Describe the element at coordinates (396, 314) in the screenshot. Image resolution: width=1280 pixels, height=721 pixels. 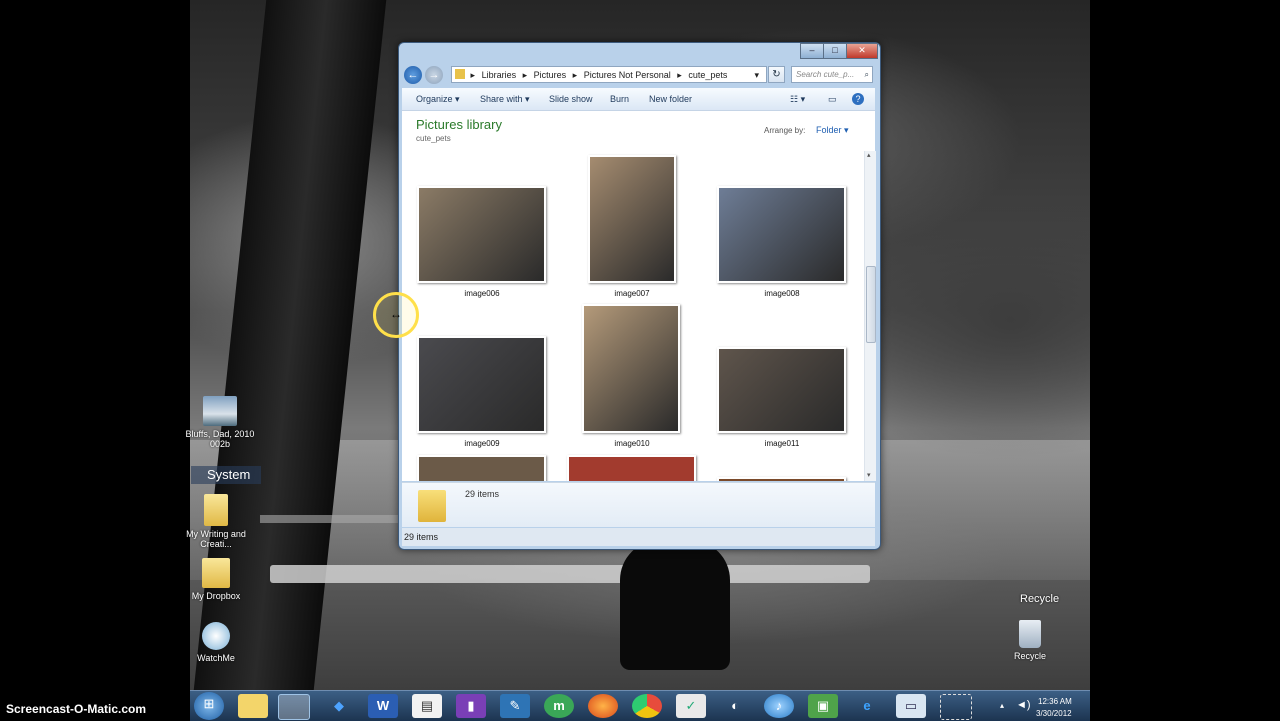
I see `resize-cursor-icon: ↔` at that location.